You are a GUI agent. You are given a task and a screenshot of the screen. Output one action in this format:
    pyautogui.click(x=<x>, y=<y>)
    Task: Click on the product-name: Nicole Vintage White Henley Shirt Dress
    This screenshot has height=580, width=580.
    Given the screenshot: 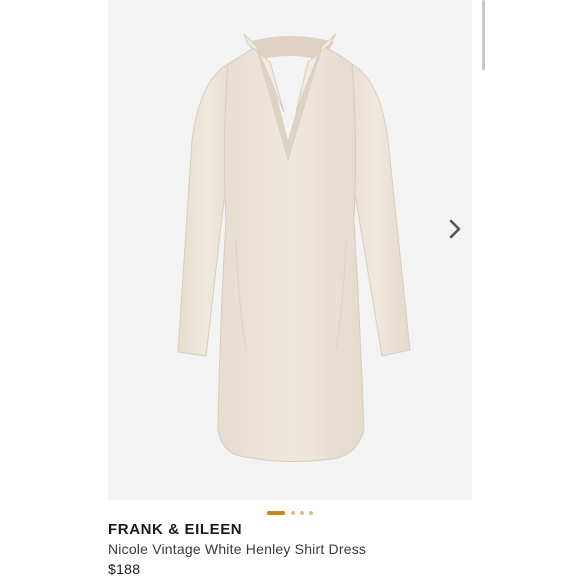 What is the action you would take?
    pyautogui.click(x=237, y=549)
    